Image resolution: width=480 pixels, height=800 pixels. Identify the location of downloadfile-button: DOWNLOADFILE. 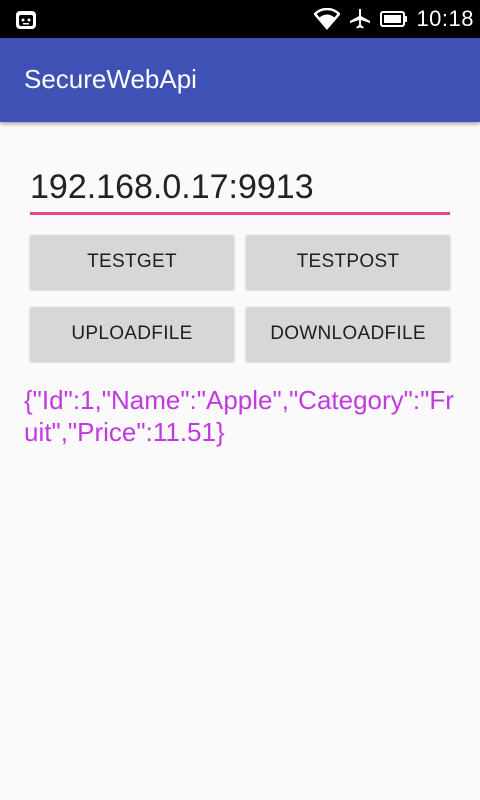
(348, 334).